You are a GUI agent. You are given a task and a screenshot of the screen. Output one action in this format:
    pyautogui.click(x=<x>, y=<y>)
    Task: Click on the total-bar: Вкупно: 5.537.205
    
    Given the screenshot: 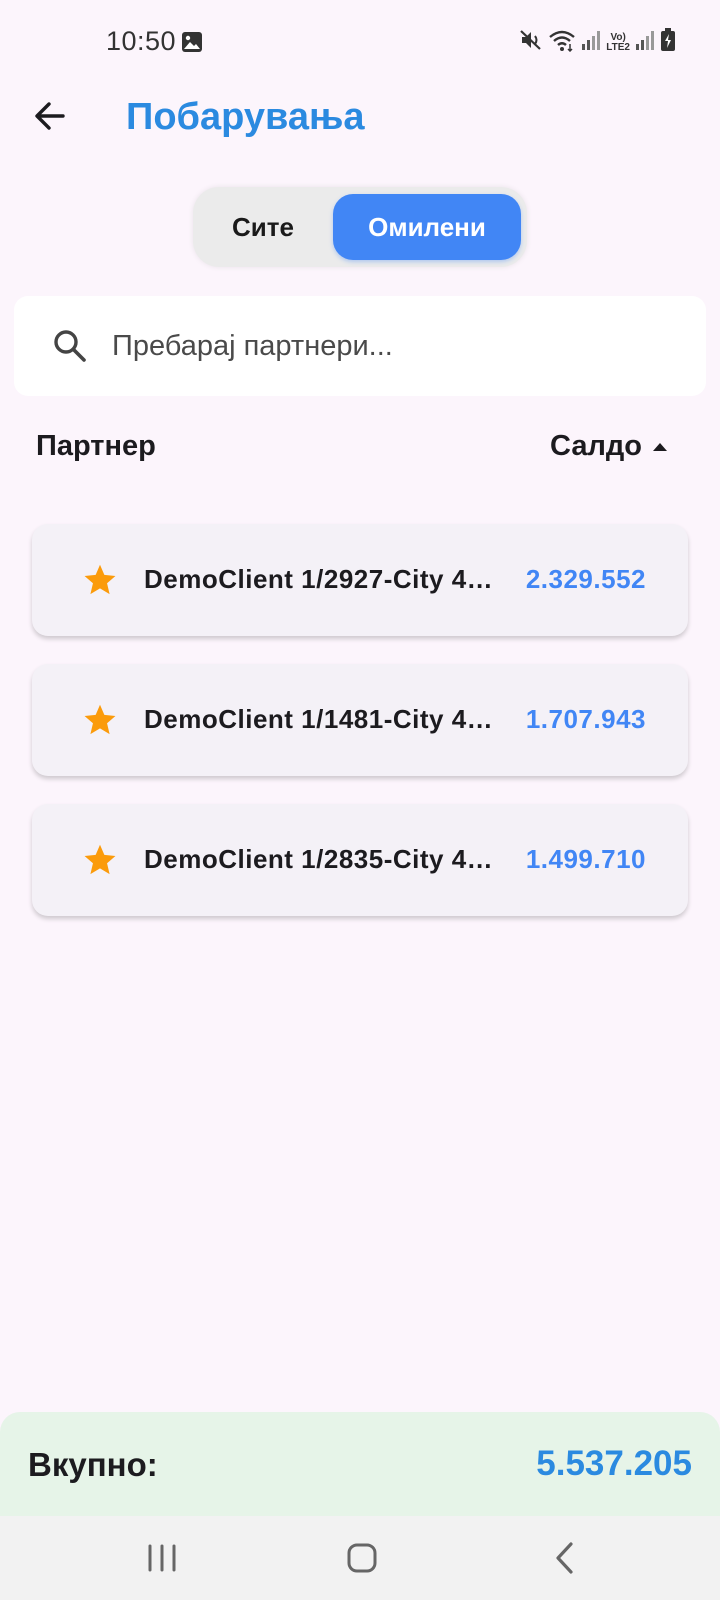 What is the action you would take?
    pyautogui.click(x=360, y=1464)
    